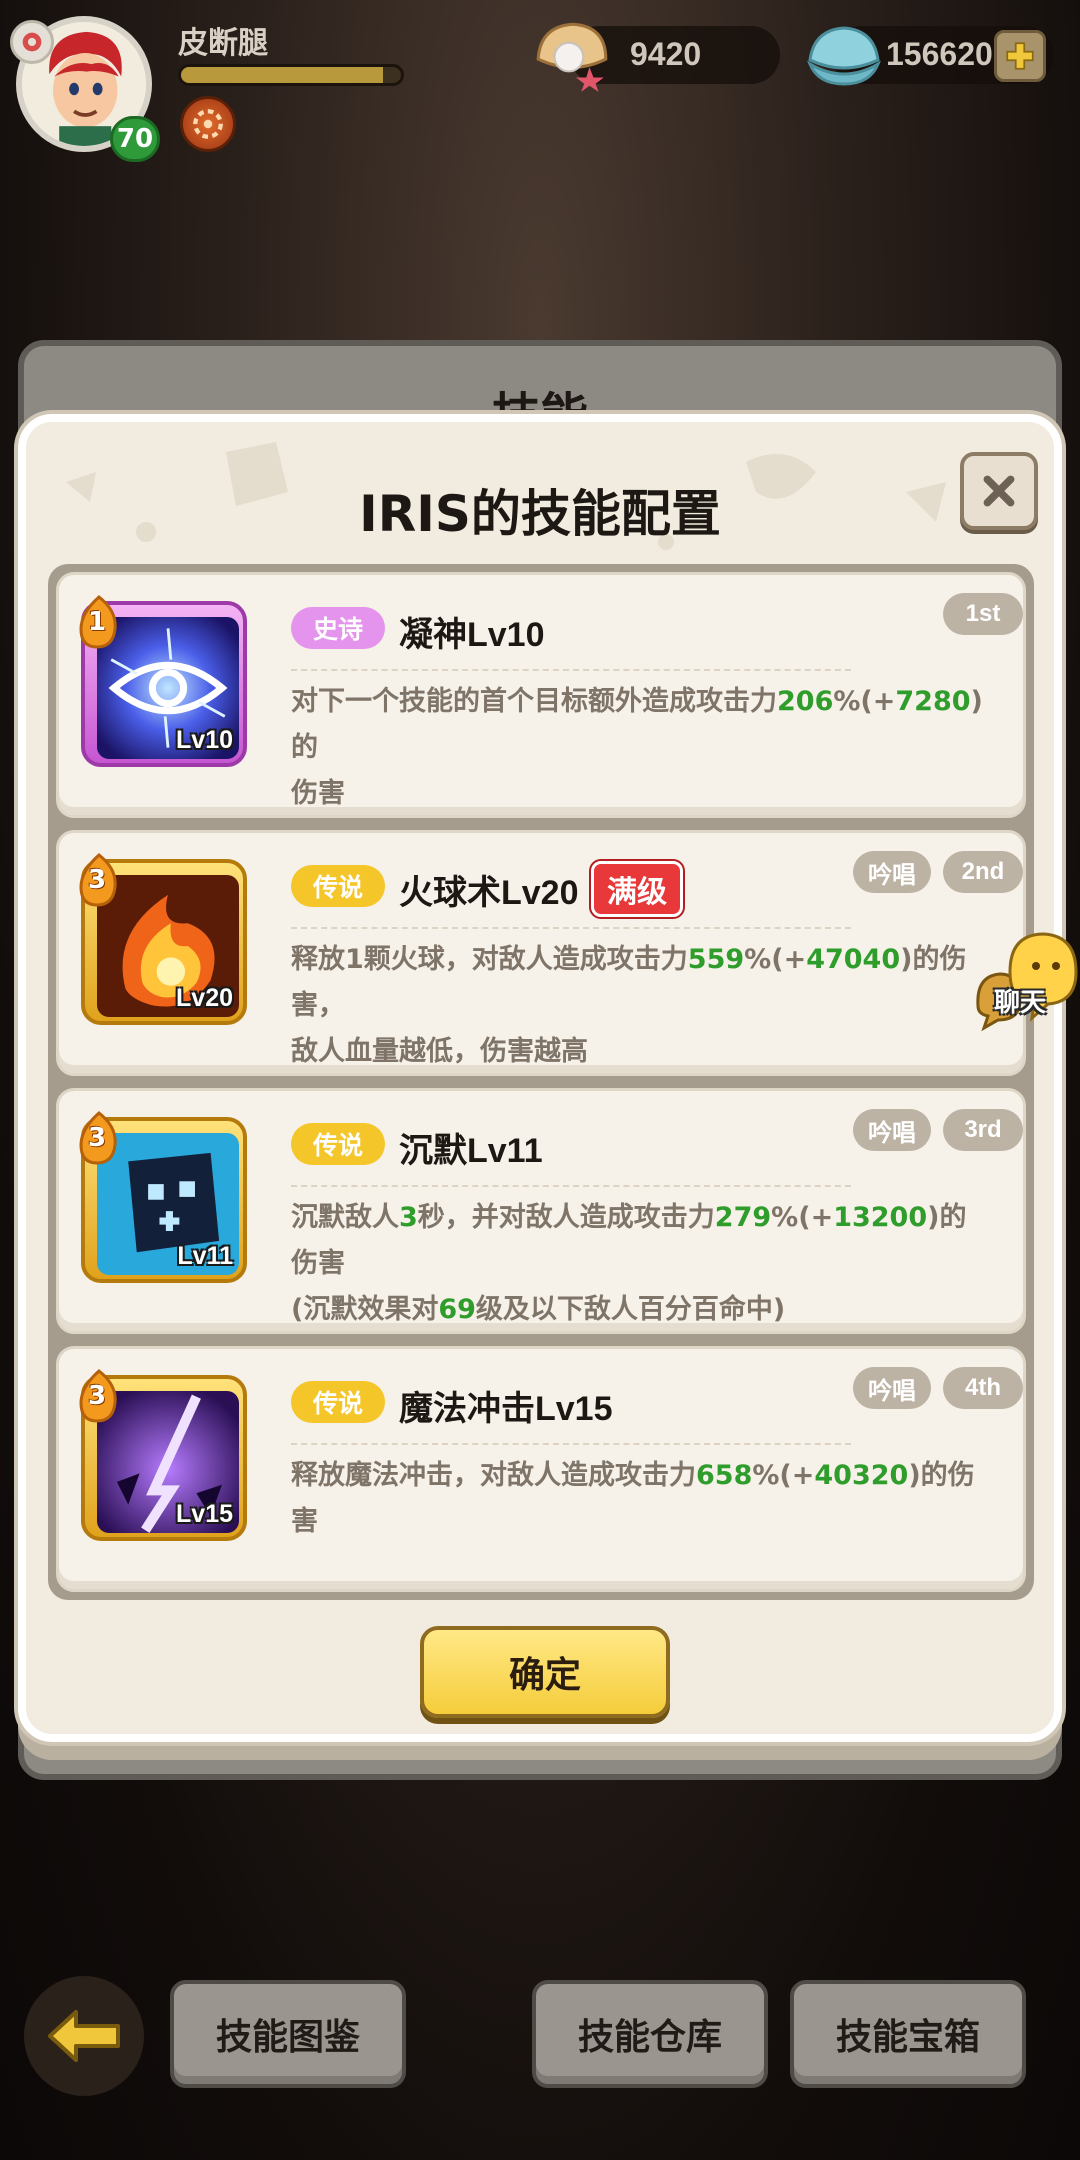 The height and width of the screenshot is (2160, 1080). What do you see at coordinates (650, 2034) in the screenshot?
I see `skill-storage-button: 技能仓库` at bounding box center [650, 2034].